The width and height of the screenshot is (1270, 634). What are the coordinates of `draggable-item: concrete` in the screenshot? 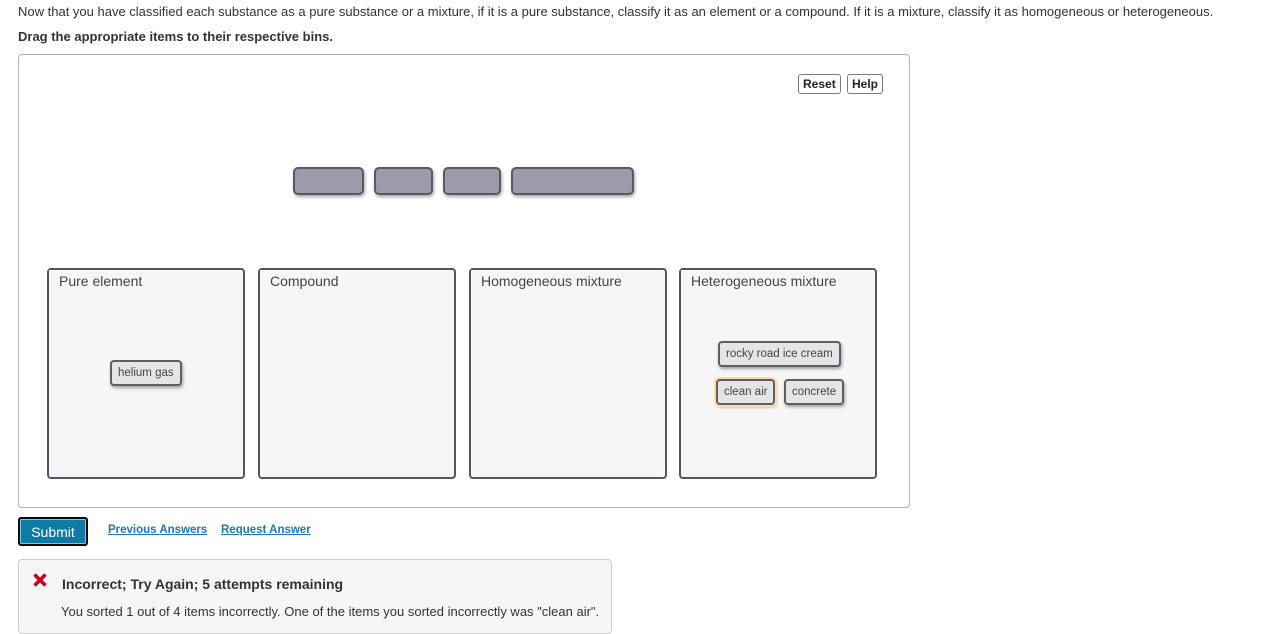 It's located at (814, 392).